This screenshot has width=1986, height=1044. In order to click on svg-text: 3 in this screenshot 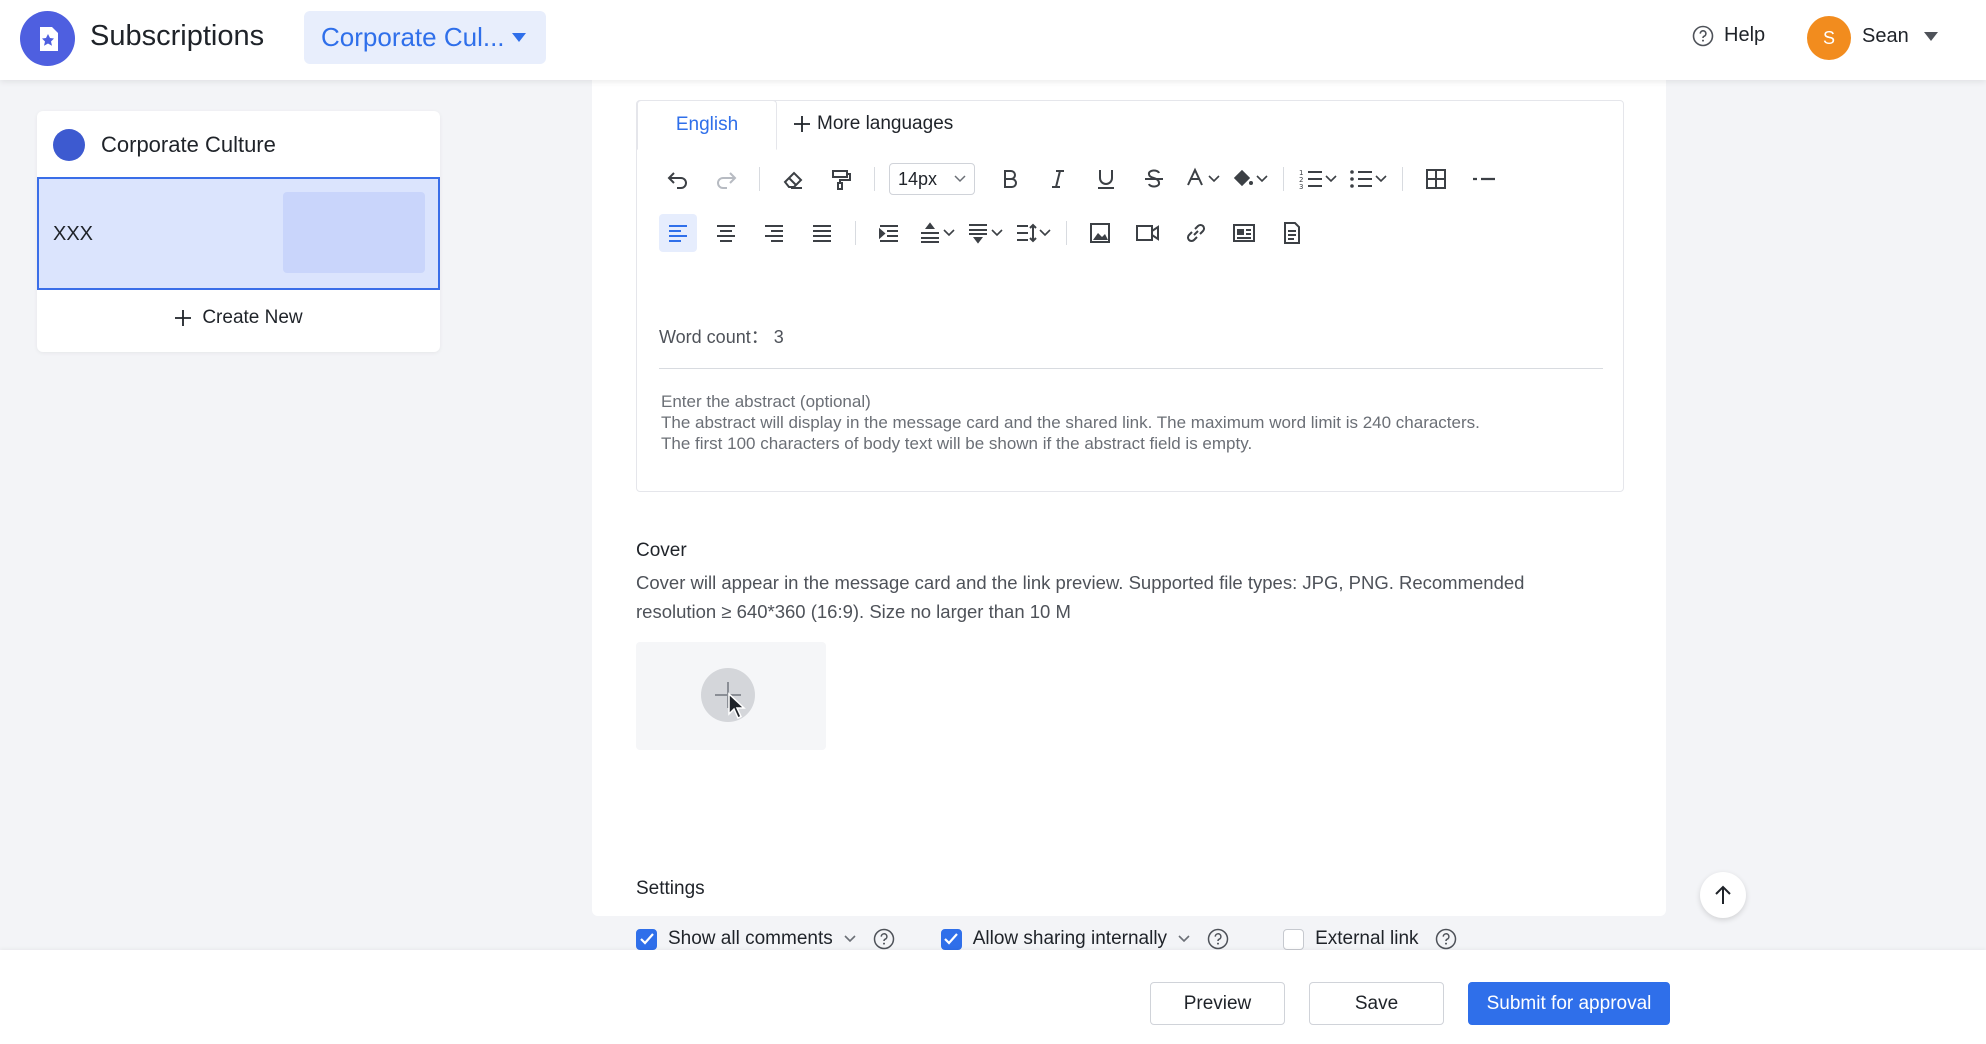, I will do `click(1301, 187)`.